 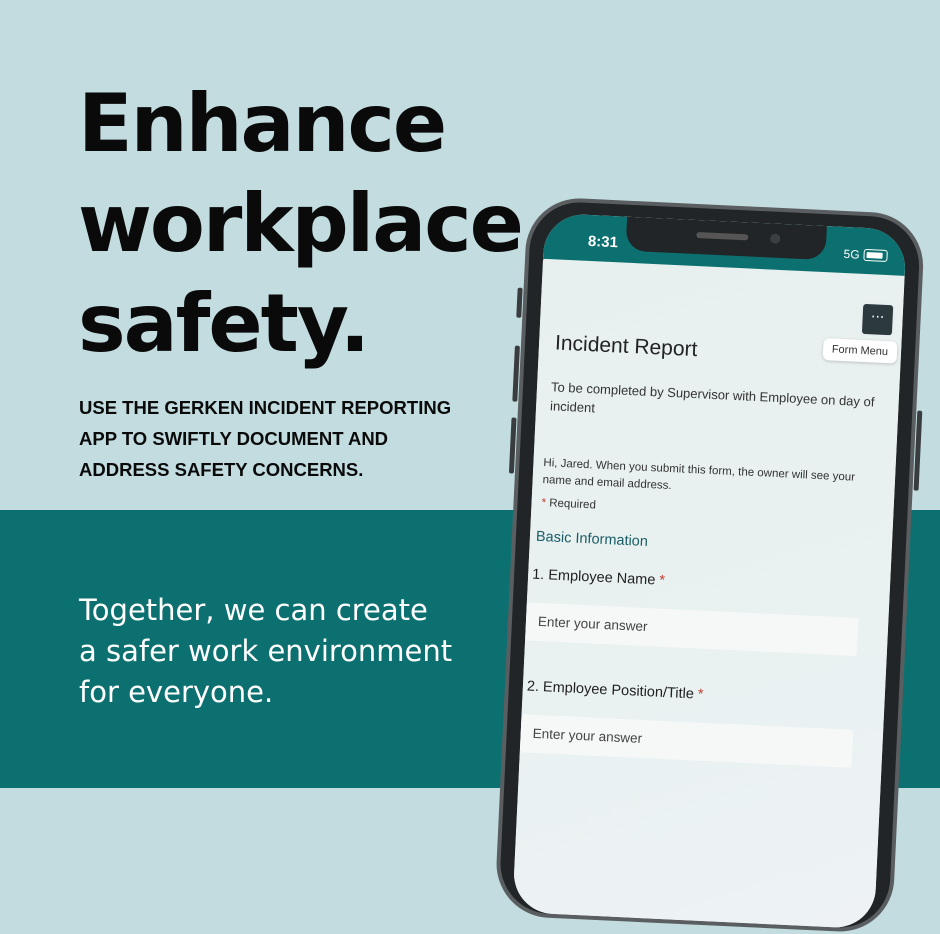 What do you see at coordinates (538, 575) in the screenshot?
I see `question-number: 1.` at bounding box center [538, 575].